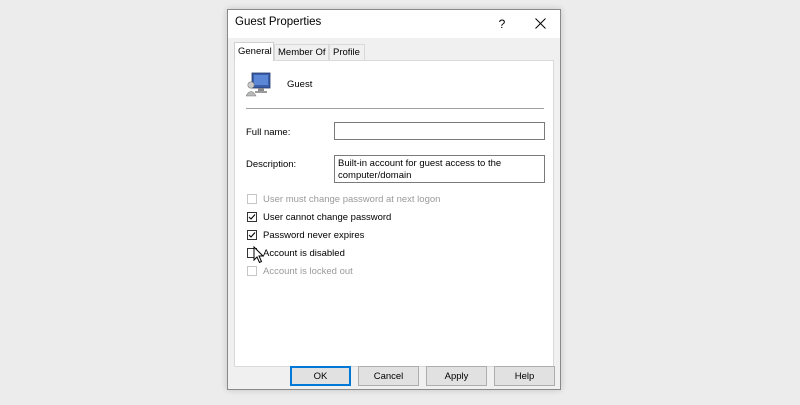 This screenshot has height=405, width=800. I want to click on close-icon, so click(540, 23).